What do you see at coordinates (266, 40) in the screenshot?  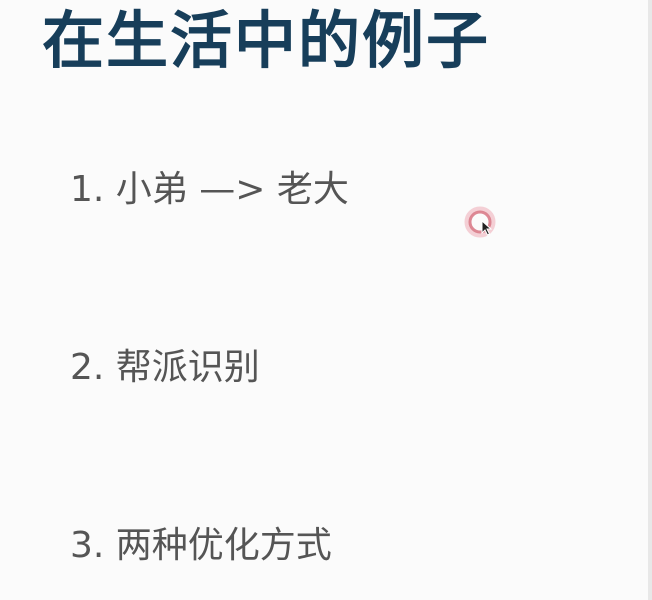 I see `slide-title: 在生活中的例子` at bounding box center [266, 40].